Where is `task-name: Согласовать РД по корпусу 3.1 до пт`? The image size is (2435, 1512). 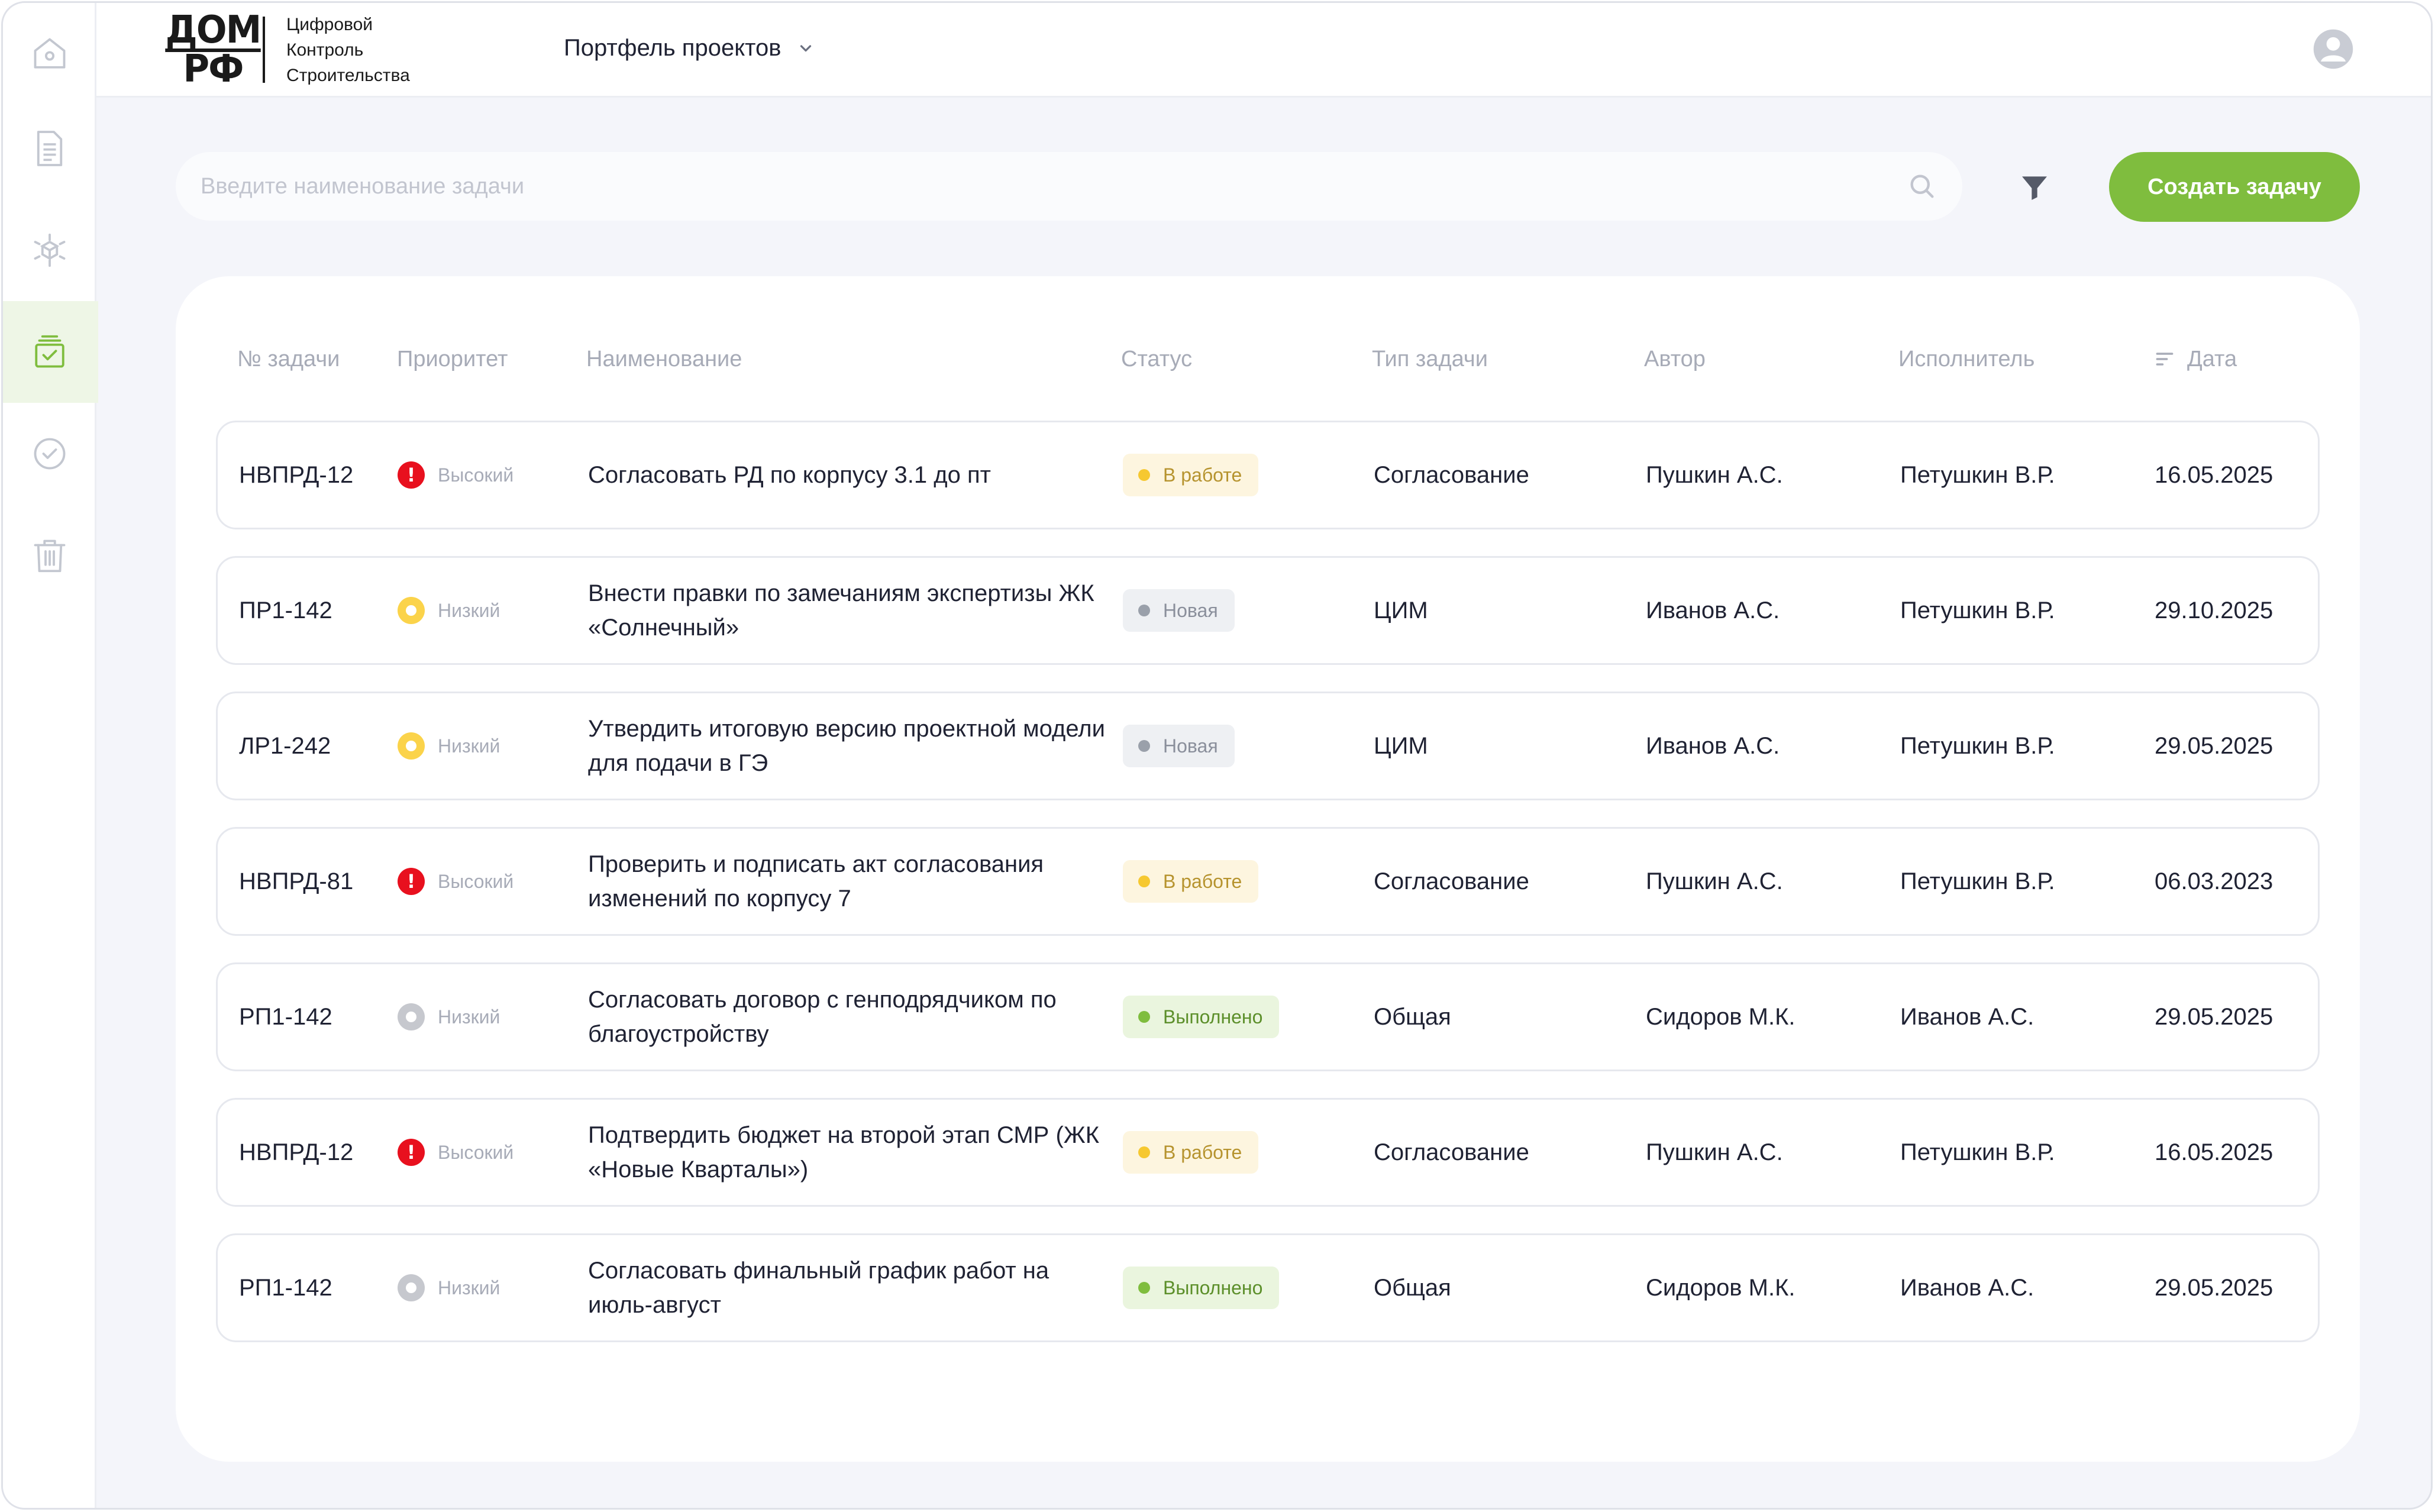
task-name: Согласовать РД по корпусу 3.1 до пт is located at coordinates (789, 475).